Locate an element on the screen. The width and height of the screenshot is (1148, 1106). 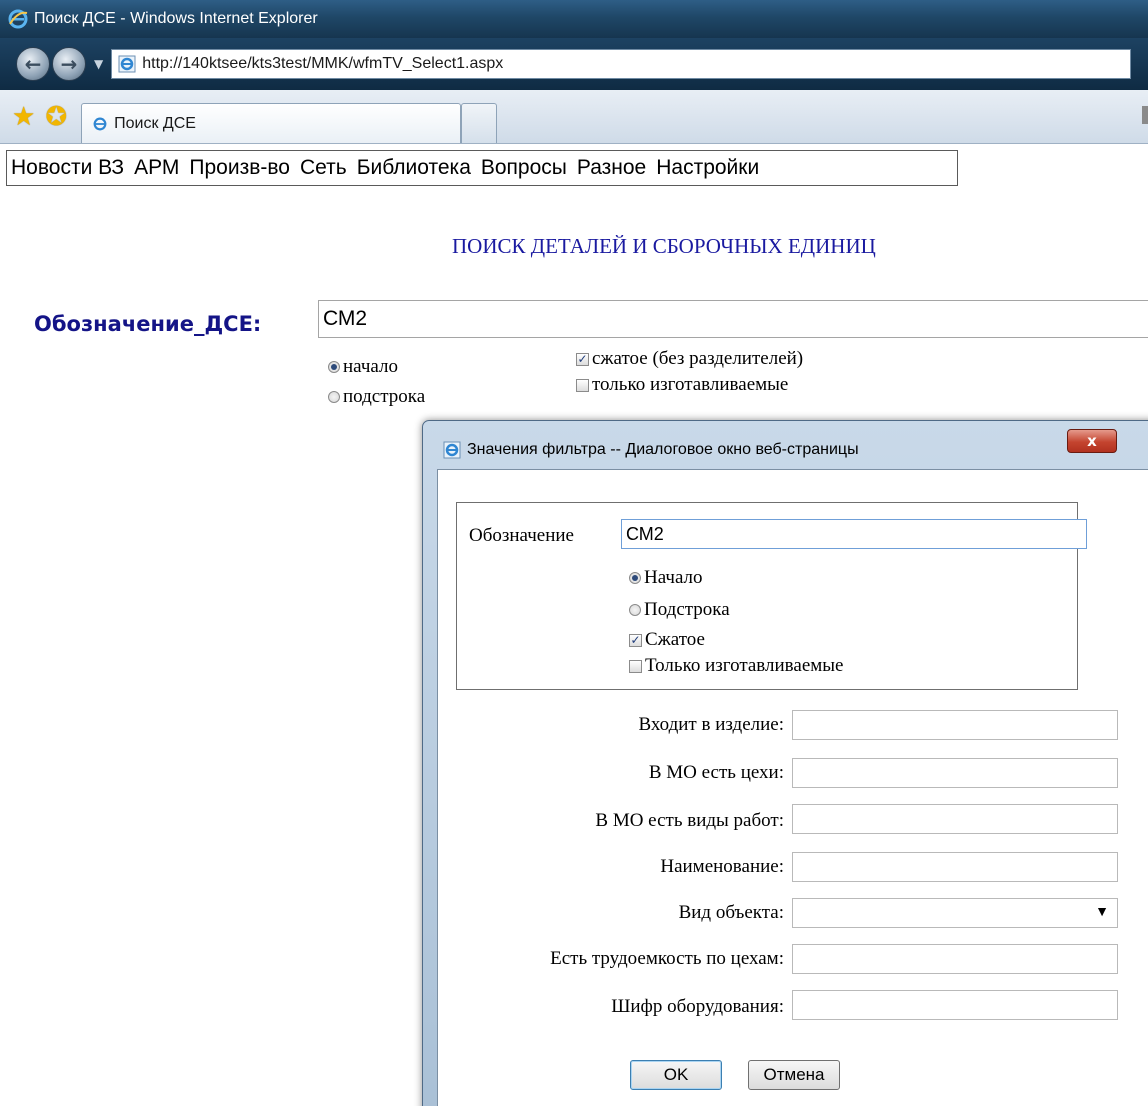
menu-item-misc: Разное is located at coordinates (611, 168).